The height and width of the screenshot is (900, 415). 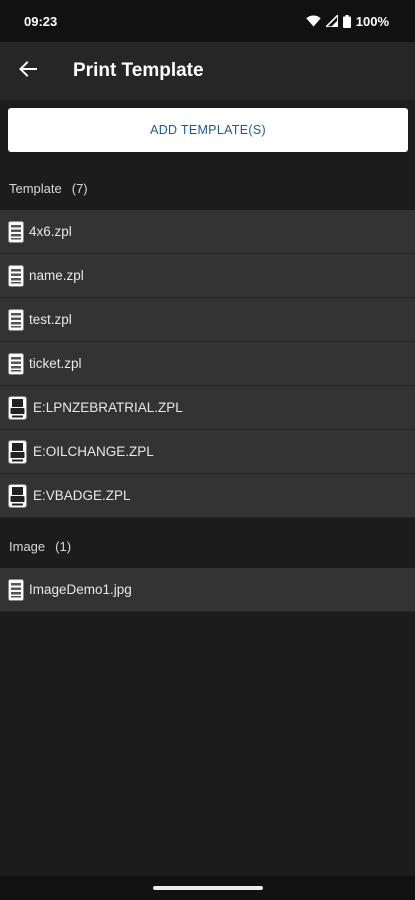 I want to click on list-item-label: E:OILCHANGE.ZPL, so click(x=93, y=451).